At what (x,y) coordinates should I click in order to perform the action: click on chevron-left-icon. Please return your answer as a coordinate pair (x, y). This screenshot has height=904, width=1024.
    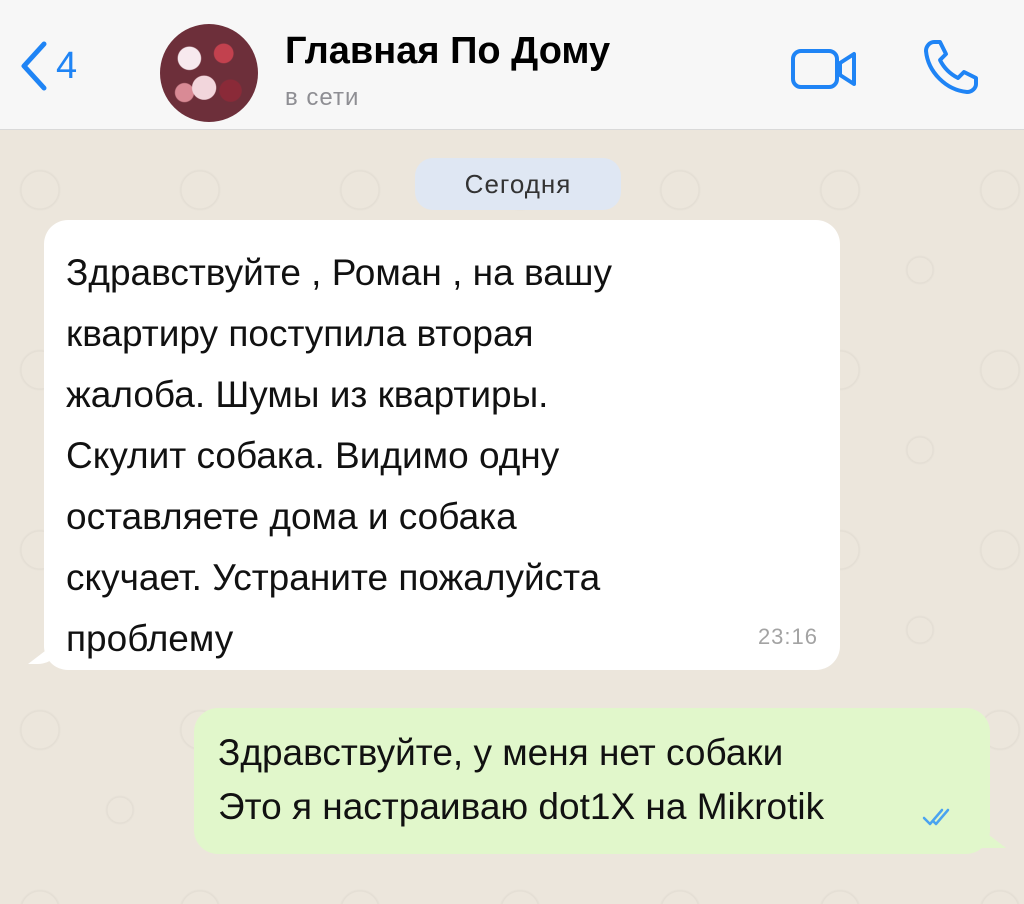
    Looking at the image, I should click on (34, 66).